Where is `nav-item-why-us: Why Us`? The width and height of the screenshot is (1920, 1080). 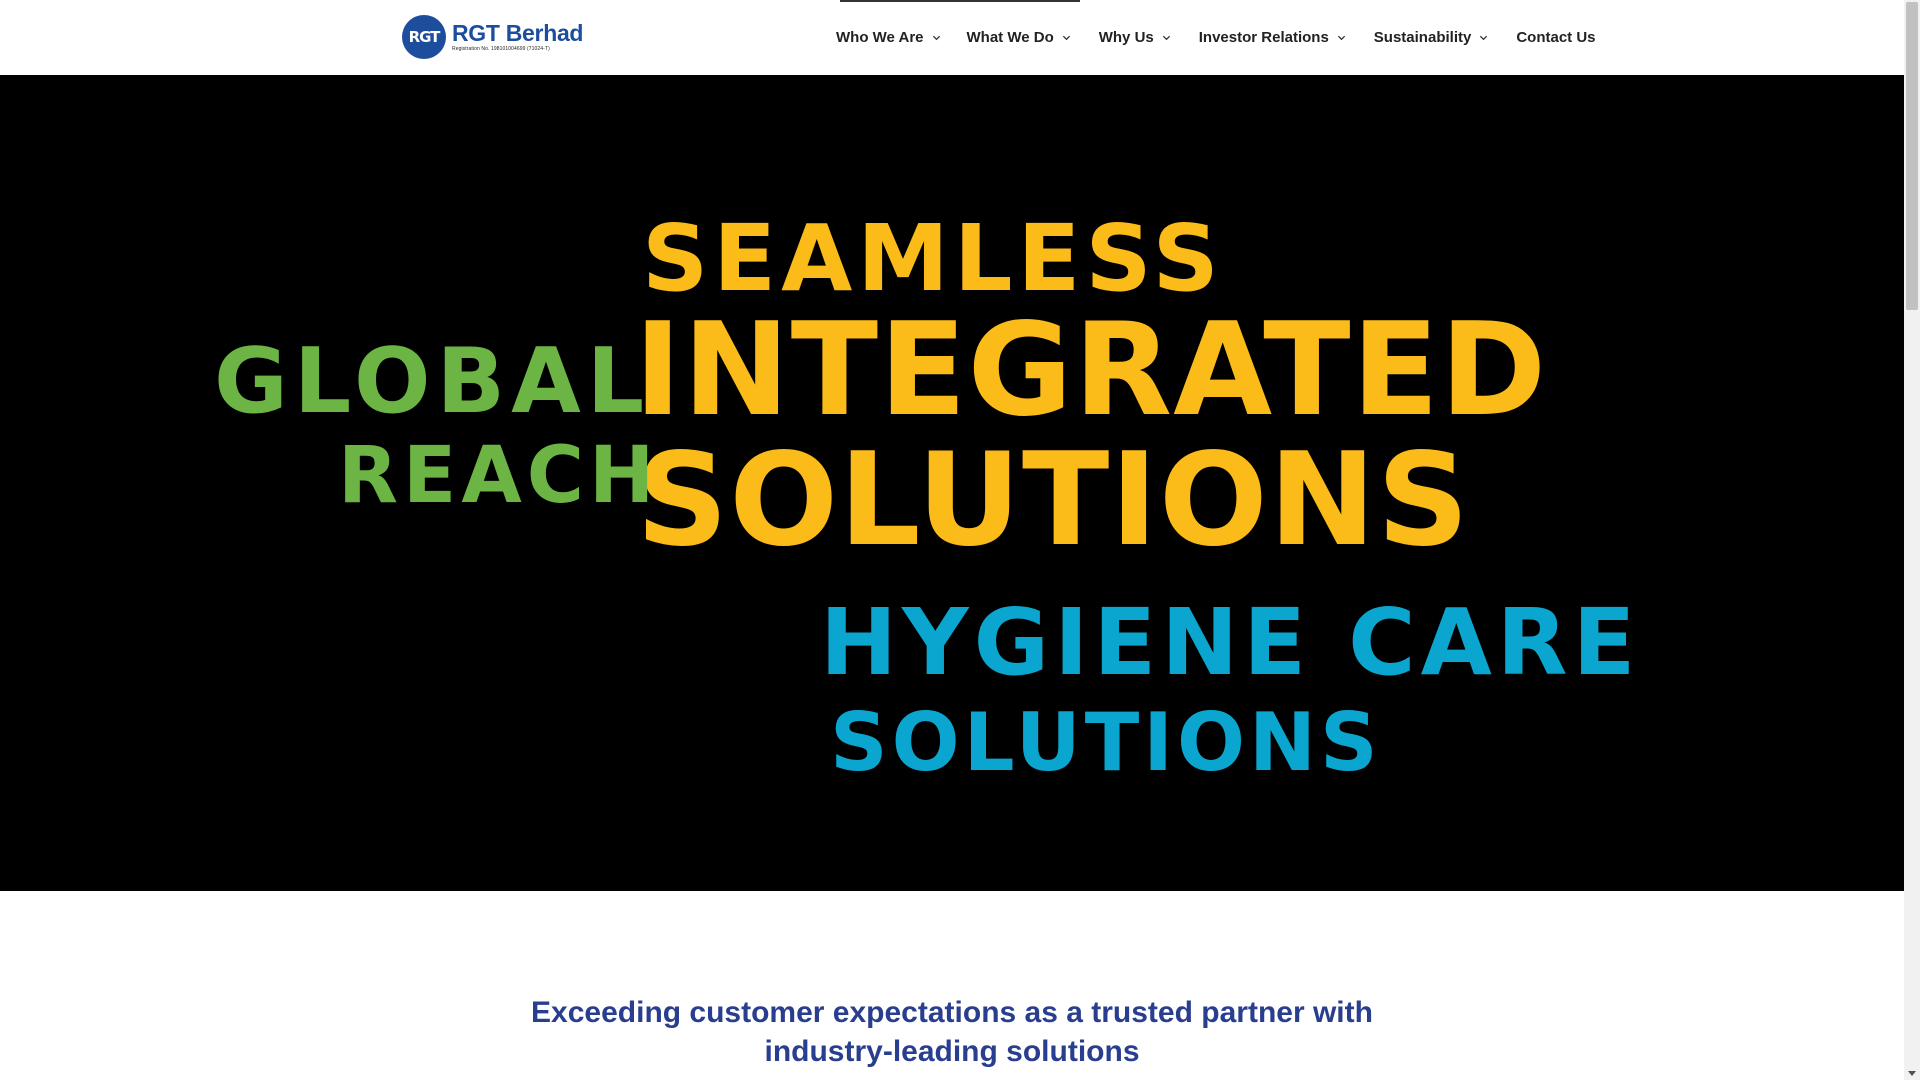 nav-item-why-us: Why Us is located at coordinates (1135, 37).